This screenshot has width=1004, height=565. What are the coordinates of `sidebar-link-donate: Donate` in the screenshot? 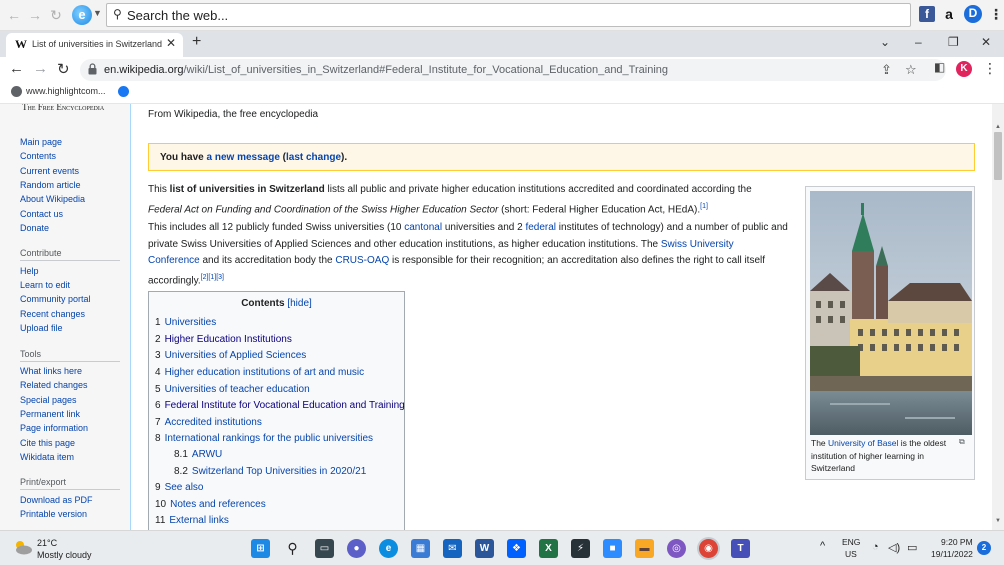 It's located at (34, 228).